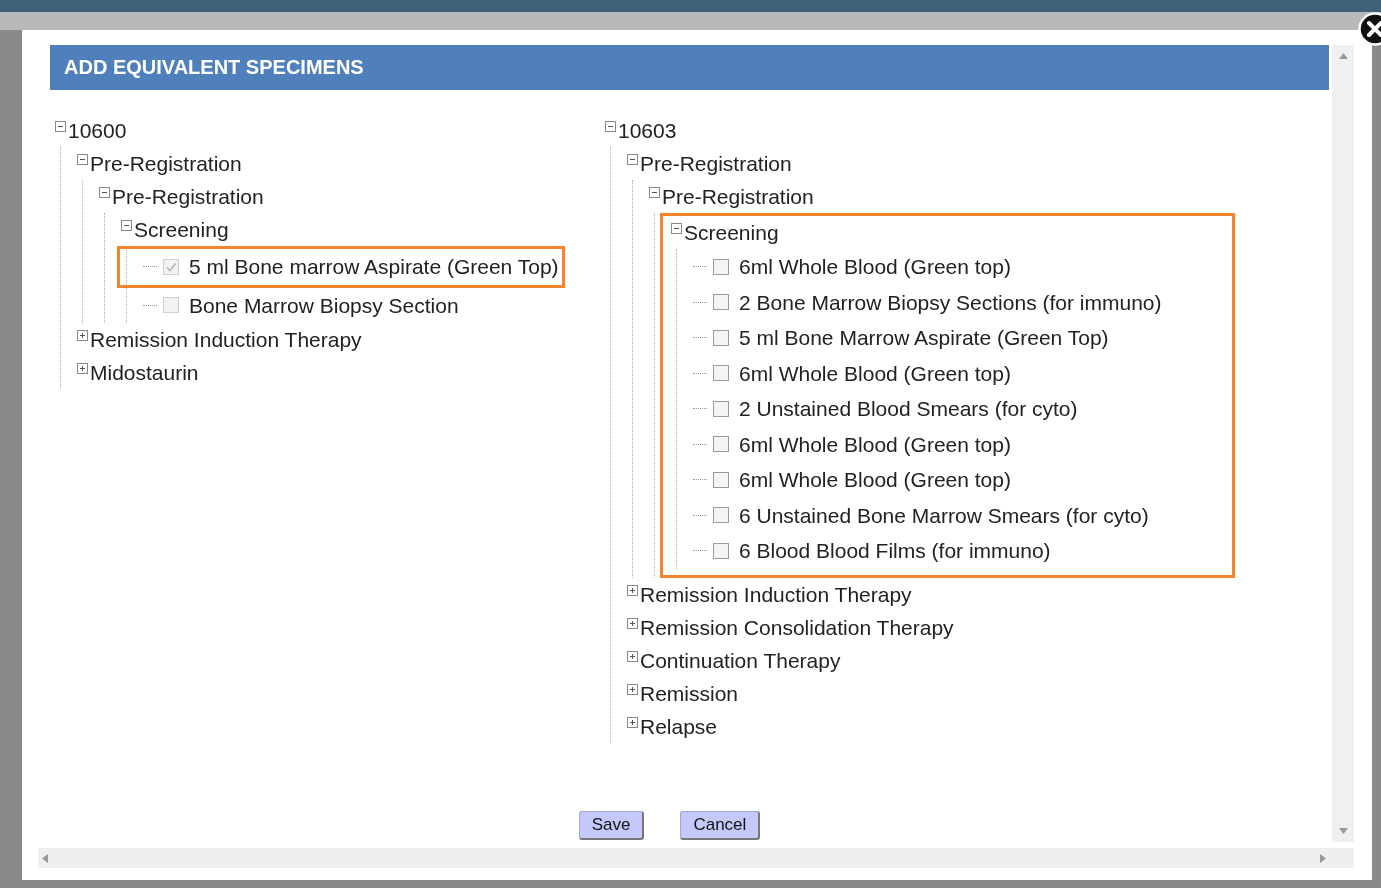 This screenshot has height=888, width=1381. What do you see at coordinates (696, 858) in the screenshot?
I see `horizontal-scrollbar` at bounding box center [696, 858].